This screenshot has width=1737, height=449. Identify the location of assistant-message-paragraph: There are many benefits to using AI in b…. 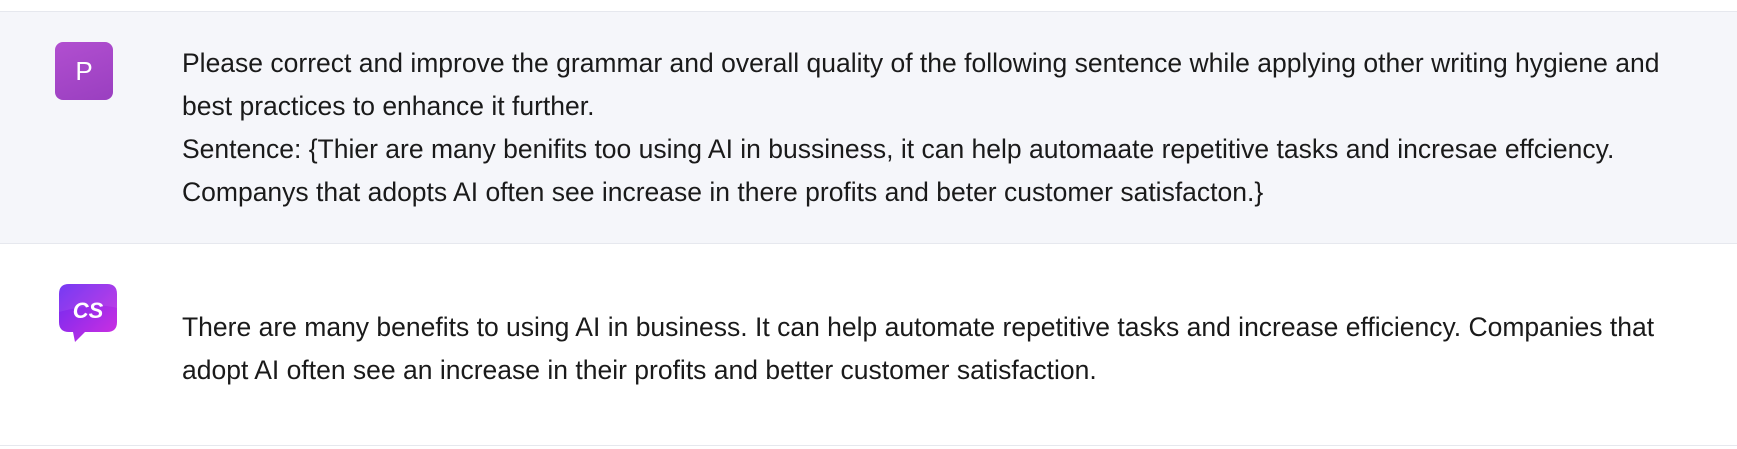
(918, 348).